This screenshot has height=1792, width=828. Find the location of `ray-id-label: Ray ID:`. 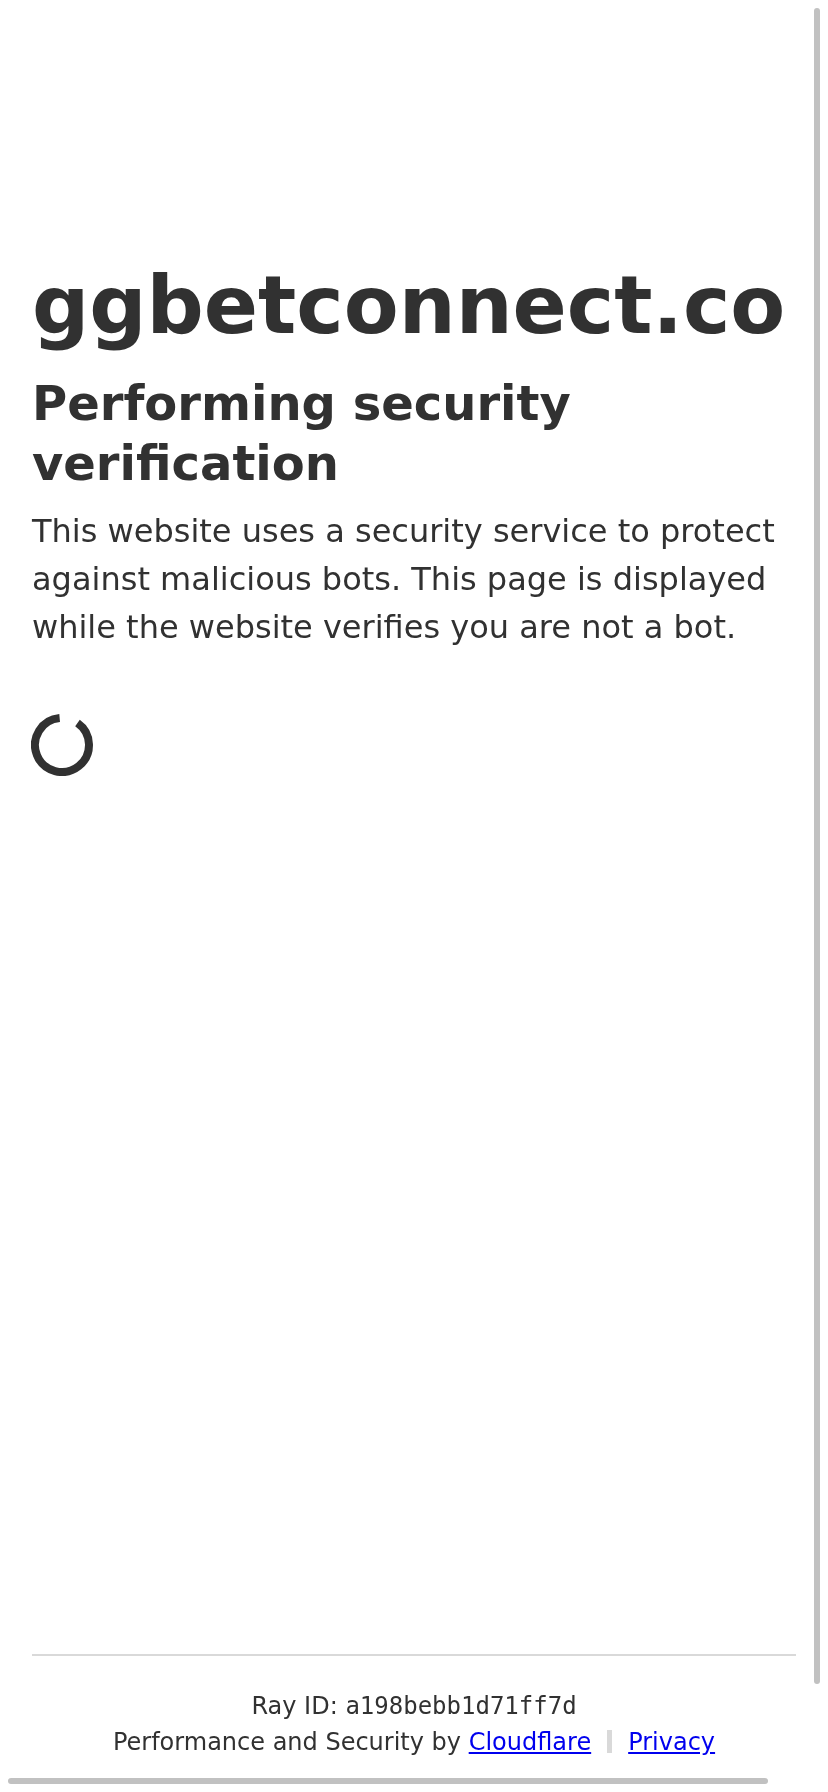

ray-id-label: Ray ID: is located at coordinates (294, 1706).